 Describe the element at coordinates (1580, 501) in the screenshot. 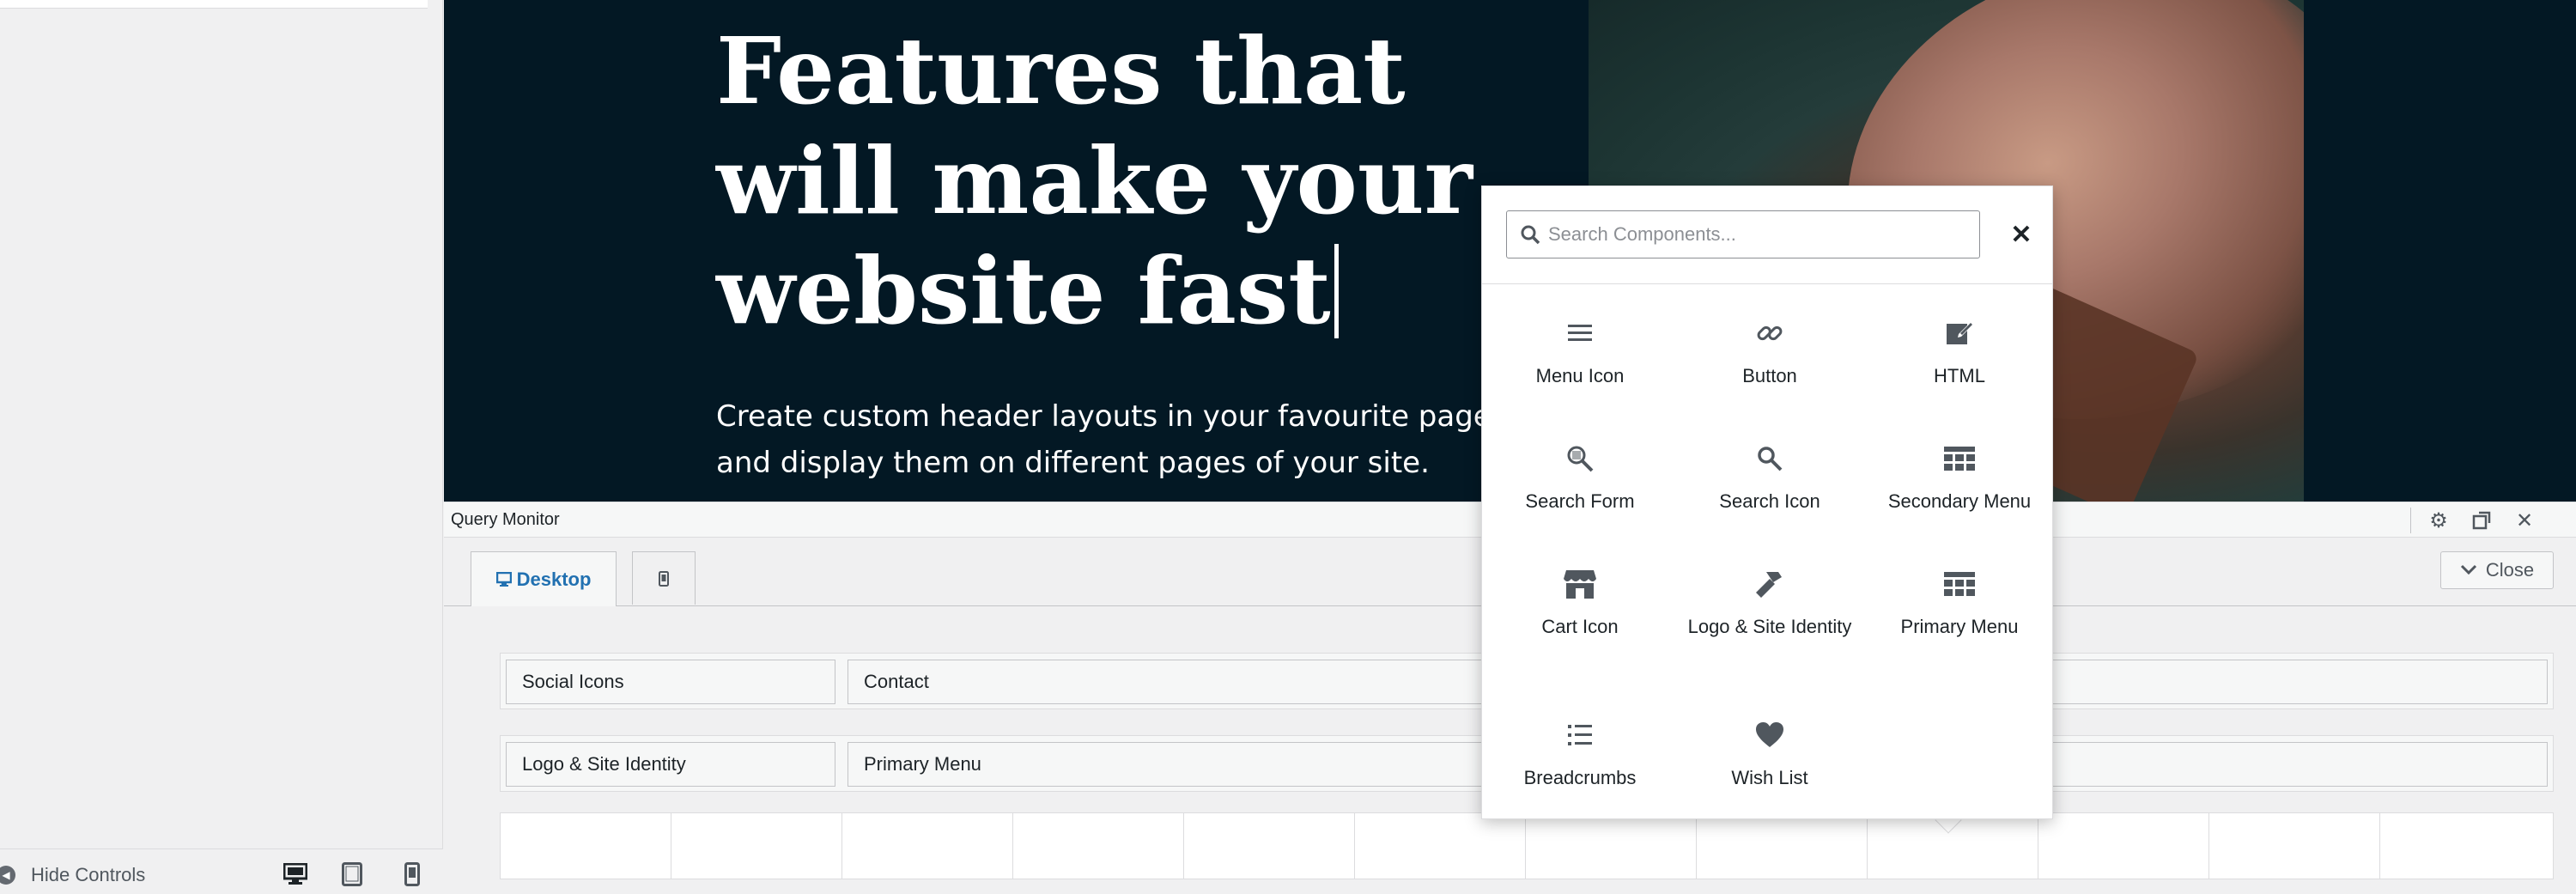

I see `component-label: Search Form` at that location.